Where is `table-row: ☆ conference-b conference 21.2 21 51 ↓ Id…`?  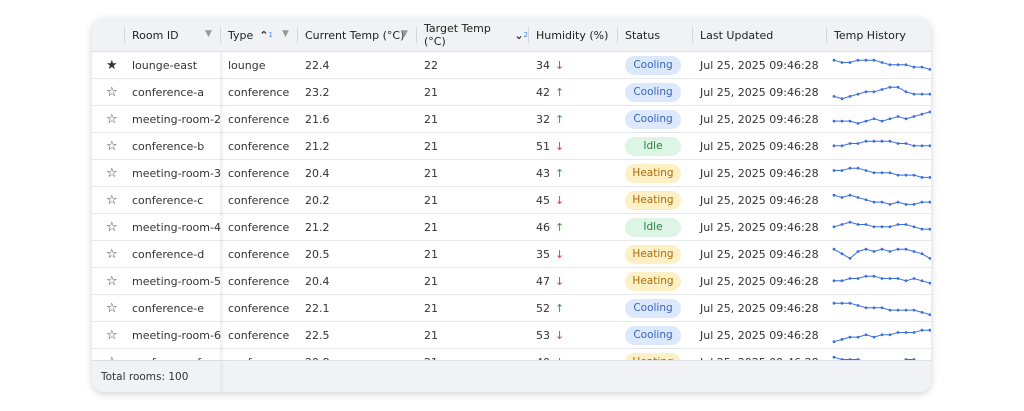
table-row: ☆ conference-b conference 21.2 21 51 ↓ Id… is located at coordinates (511, 146).